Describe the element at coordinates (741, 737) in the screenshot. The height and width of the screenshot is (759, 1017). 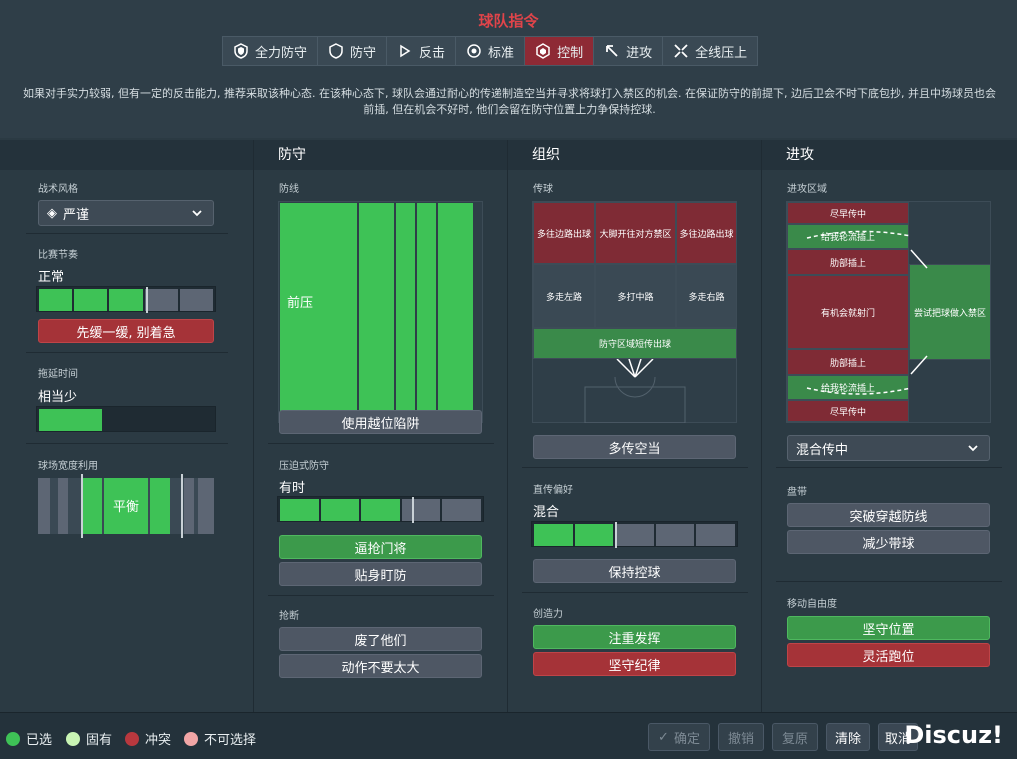
I see `undo-button: 撤销` at that location.